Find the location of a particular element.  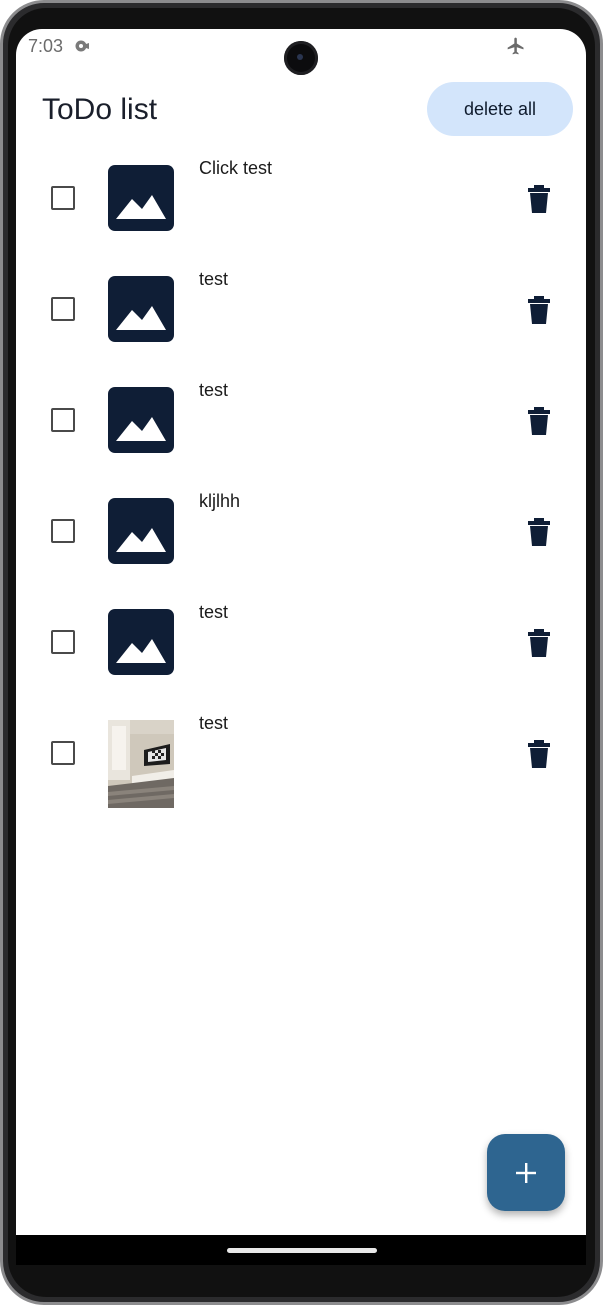

list-item: Click test is located at coordinates (301, 195).